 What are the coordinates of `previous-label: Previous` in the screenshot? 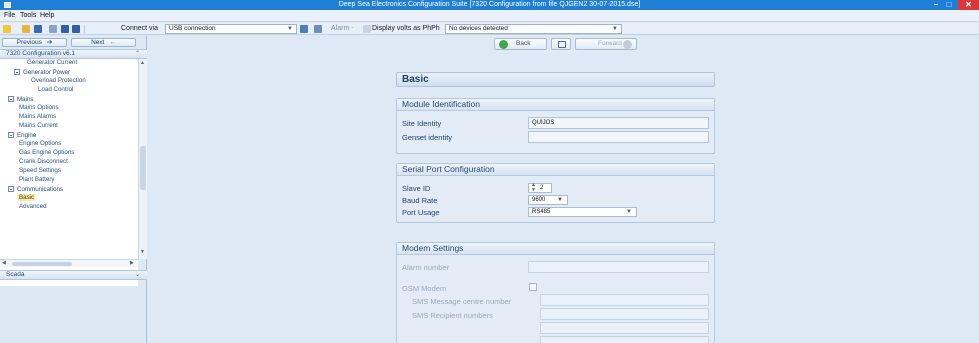 It's located at (29, 42).